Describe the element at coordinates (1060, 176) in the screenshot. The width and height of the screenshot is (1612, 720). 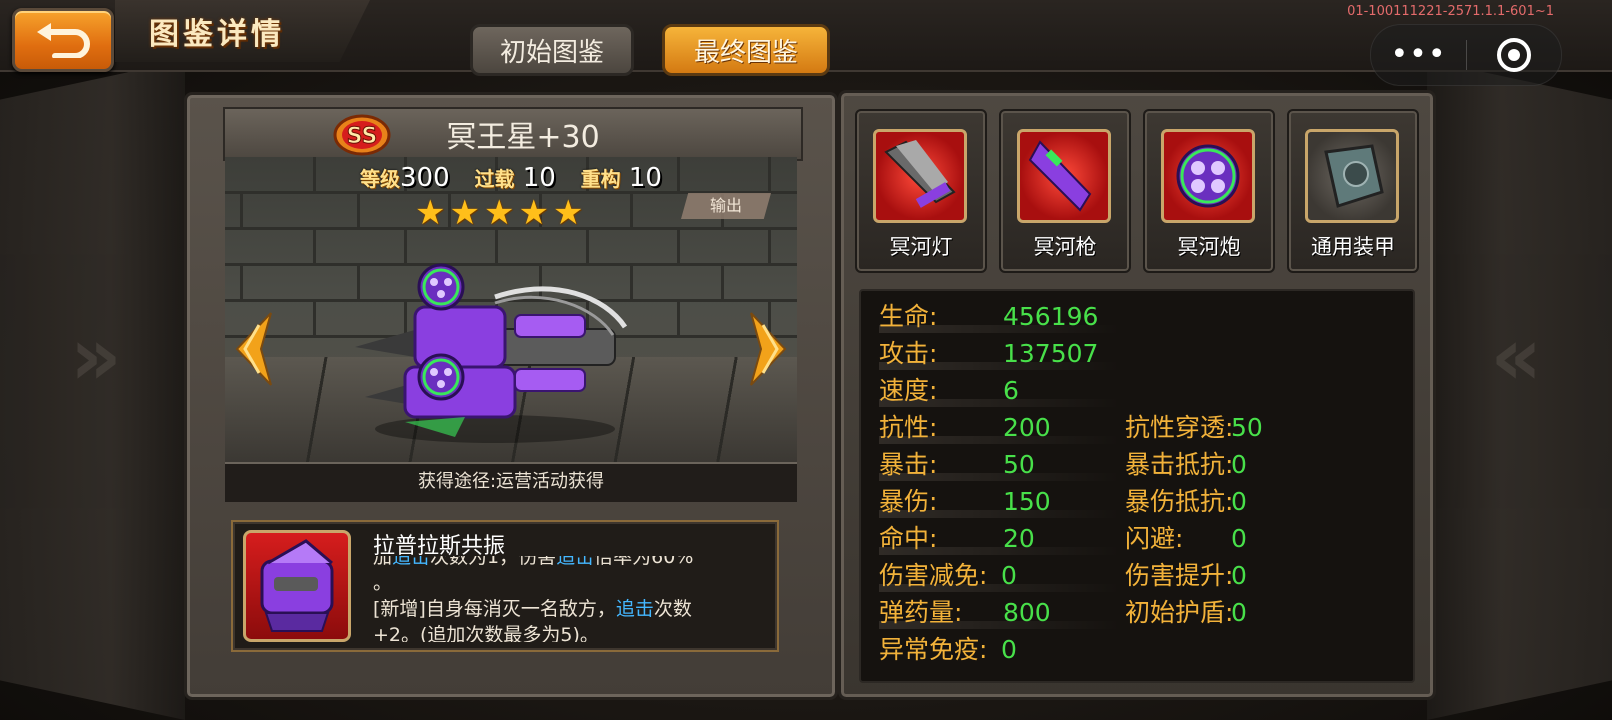
I see `styx-gun-art` at that location.